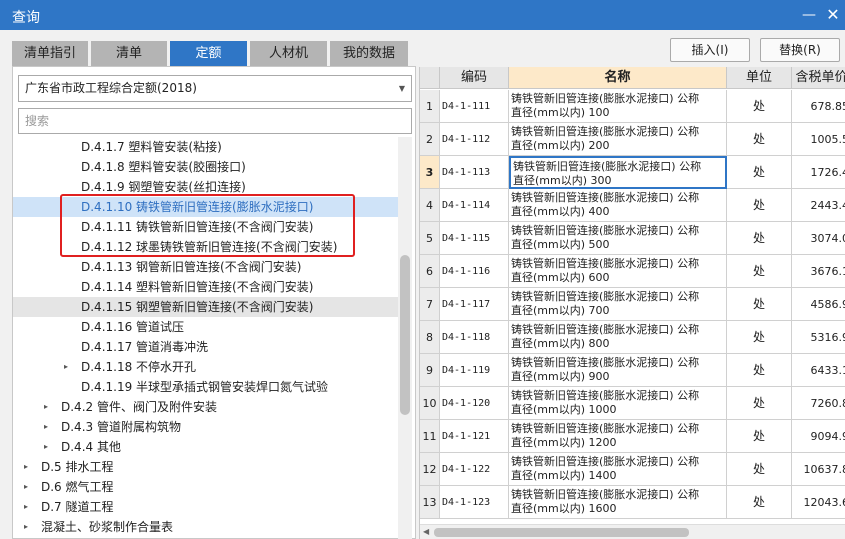 The image size is (845, 539). Describe the element at coordinates (205, 487) in the screenshot. I see `tree-item: ▸ D.6 燃气工程` at that location.